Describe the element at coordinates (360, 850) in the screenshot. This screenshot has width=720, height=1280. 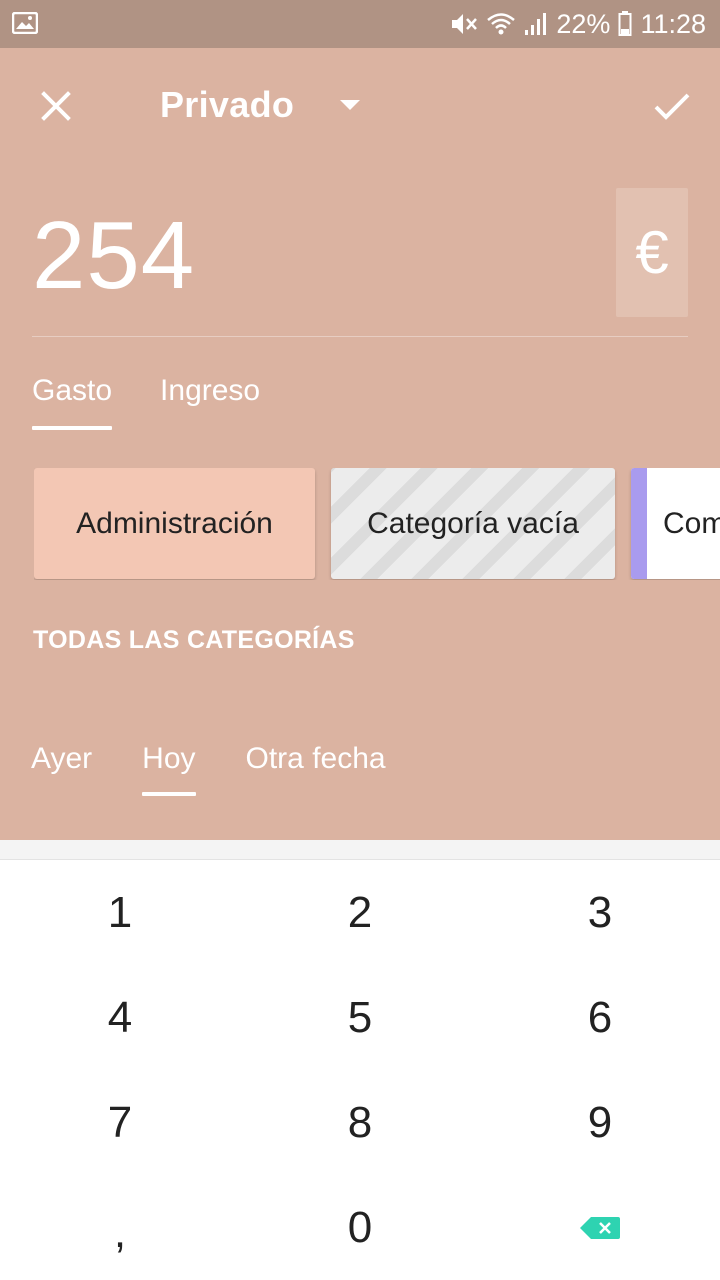
I see `keypad-separator` at that location.